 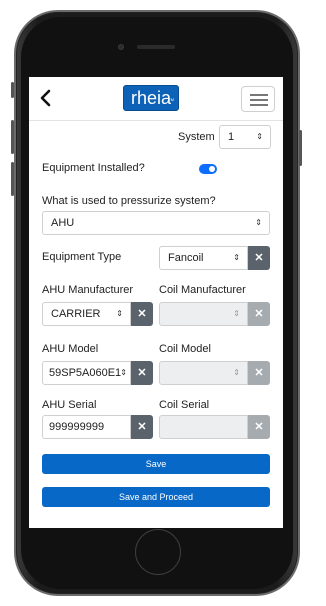 I want to click on pressurize-select: AHU ⇕, so click(x=156, y=223).